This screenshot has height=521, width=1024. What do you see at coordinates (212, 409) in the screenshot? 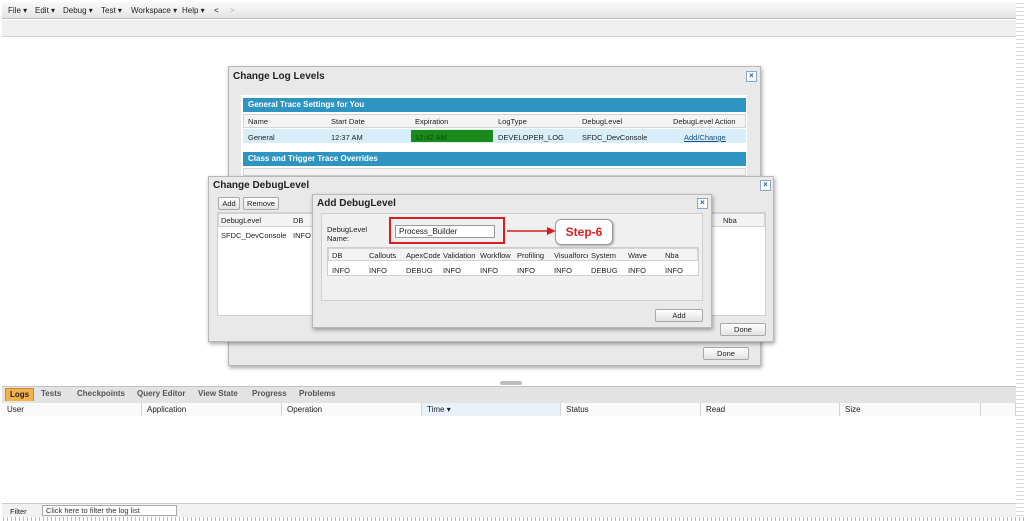
I see `col-application: Application` at bounding box center [212, 409].